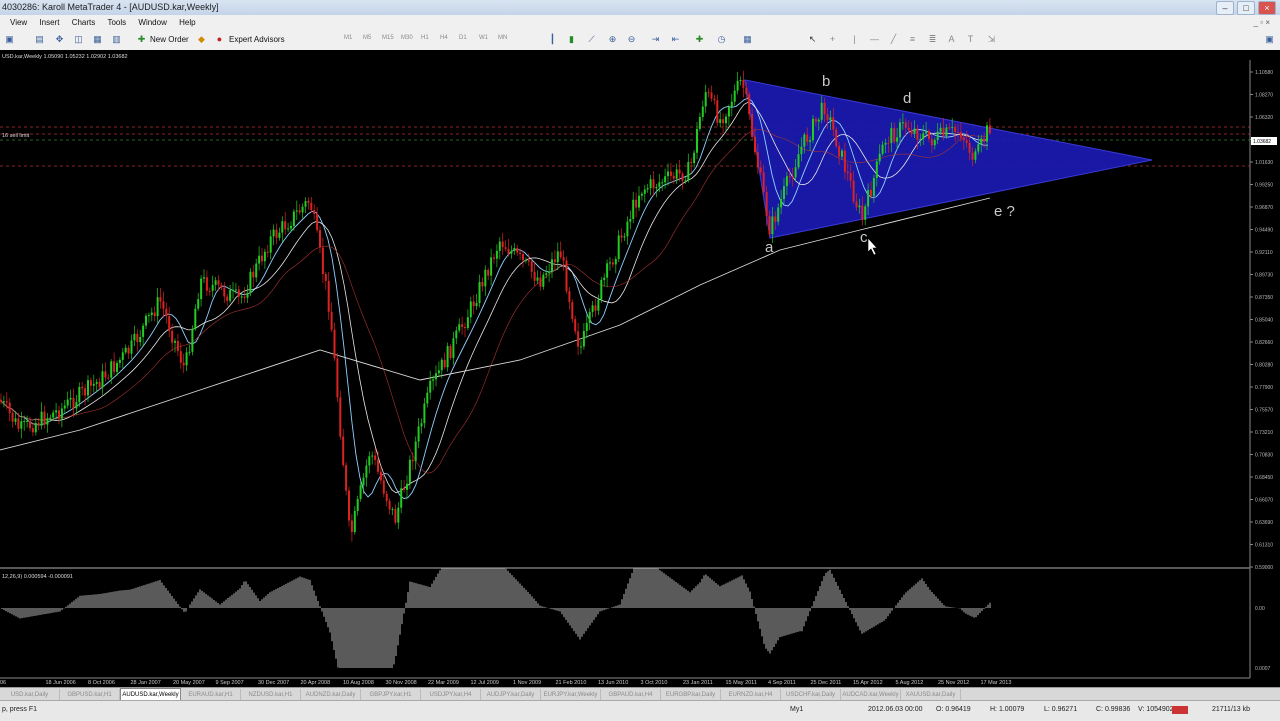 The image size is (1280, 721). What do you see at coordinates (1246, 8) in the screenshot?
I see `maximize-button: □` at bounding box center [1246, 8].